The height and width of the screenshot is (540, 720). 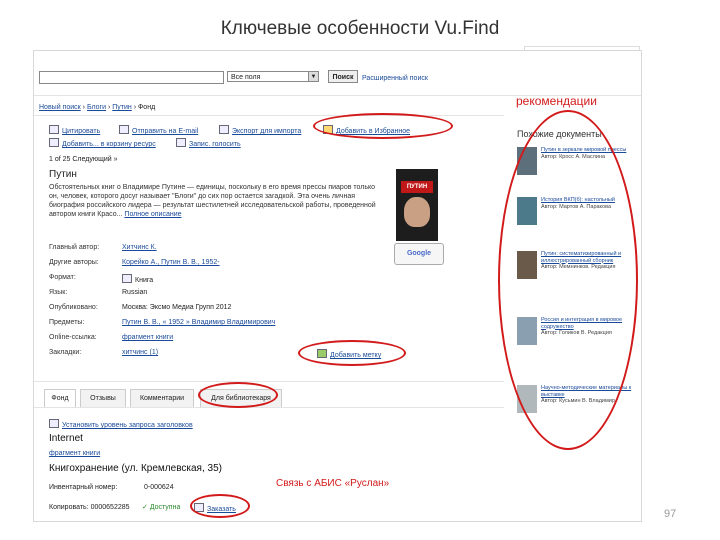 What do you see at coordinates (131, 77) in the screenshot?
I see `search-input` at bounding box center [131, 77].